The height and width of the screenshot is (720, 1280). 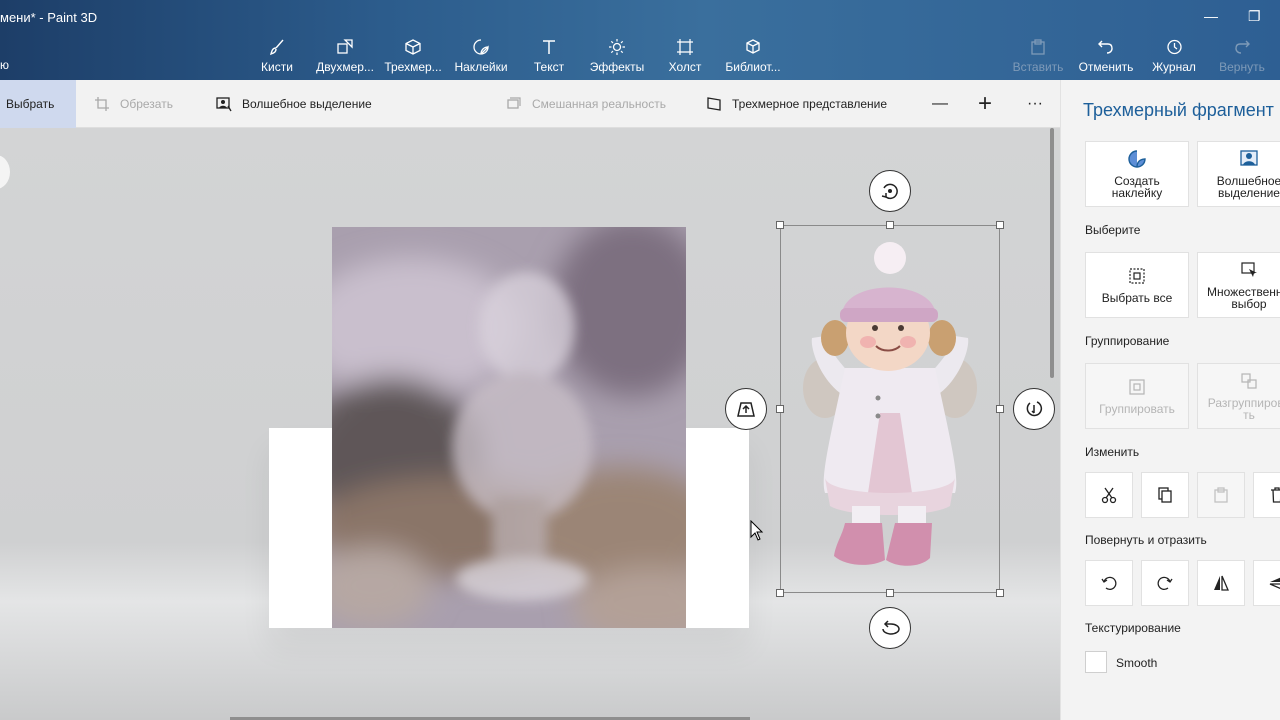 What do you see at coordinates (617, 67) in the screenshot?
I see `tool-label: Эффекты` at bounding box center [617, 67].